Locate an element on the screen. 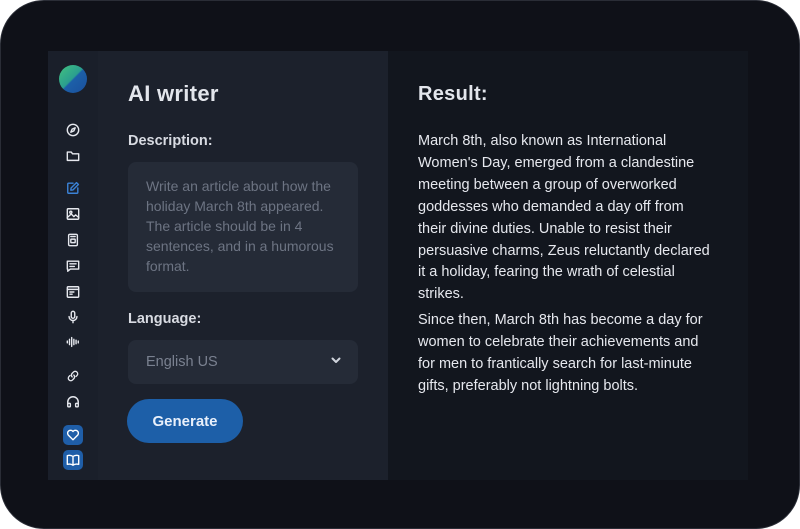 The height and width of the screenshot is (529, 800). app-logo is located at coordinates (73, 79).